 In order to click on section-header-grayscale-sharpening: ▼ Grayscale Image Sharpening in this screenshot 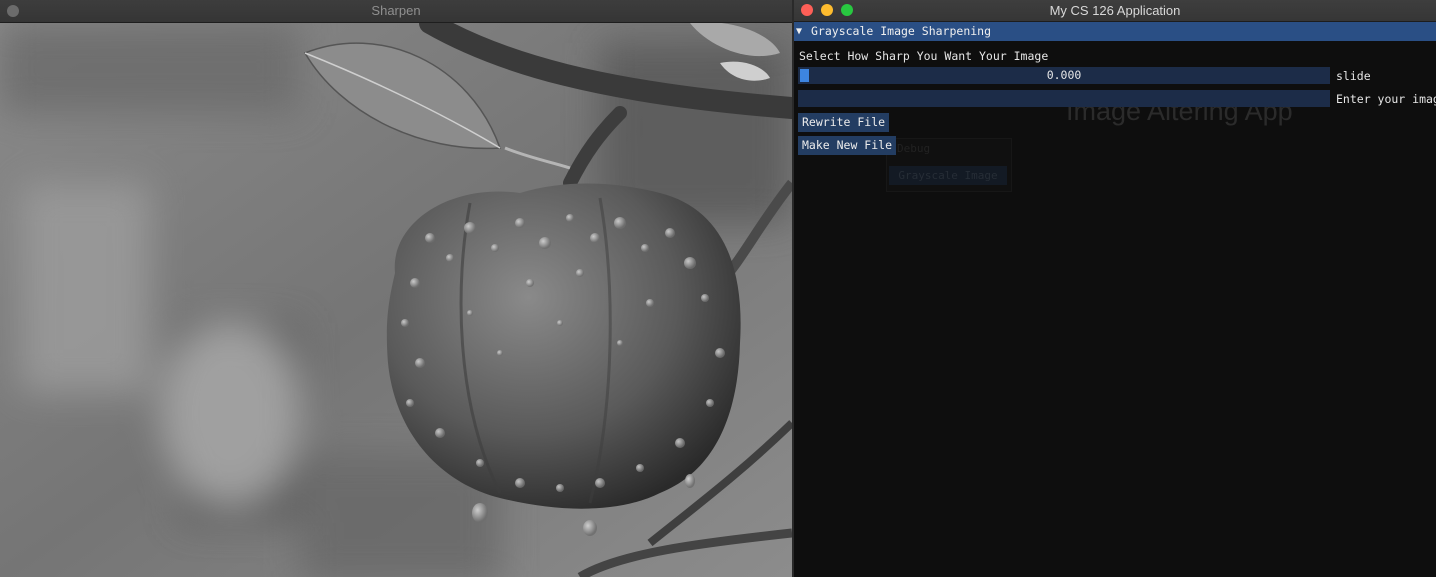, I will do `click(1115, 31)`.